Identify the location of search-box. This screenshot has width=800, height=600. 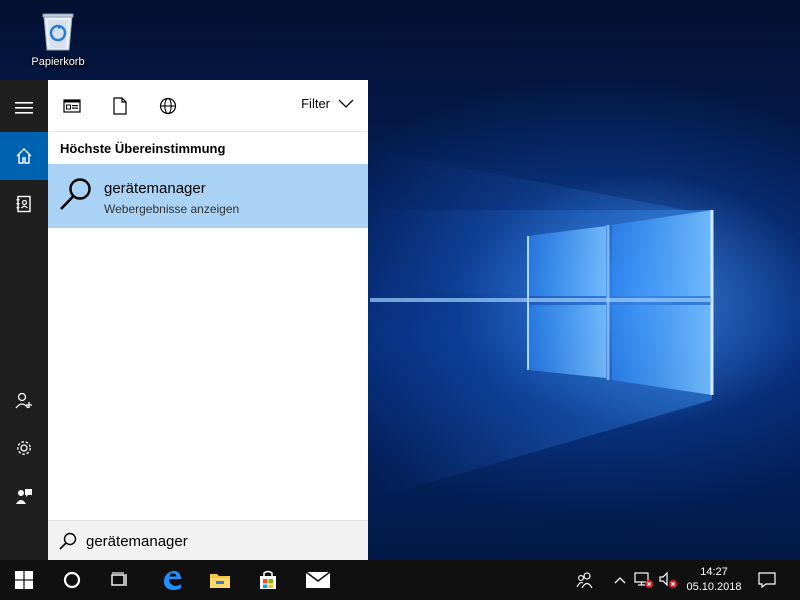
(208, 540).